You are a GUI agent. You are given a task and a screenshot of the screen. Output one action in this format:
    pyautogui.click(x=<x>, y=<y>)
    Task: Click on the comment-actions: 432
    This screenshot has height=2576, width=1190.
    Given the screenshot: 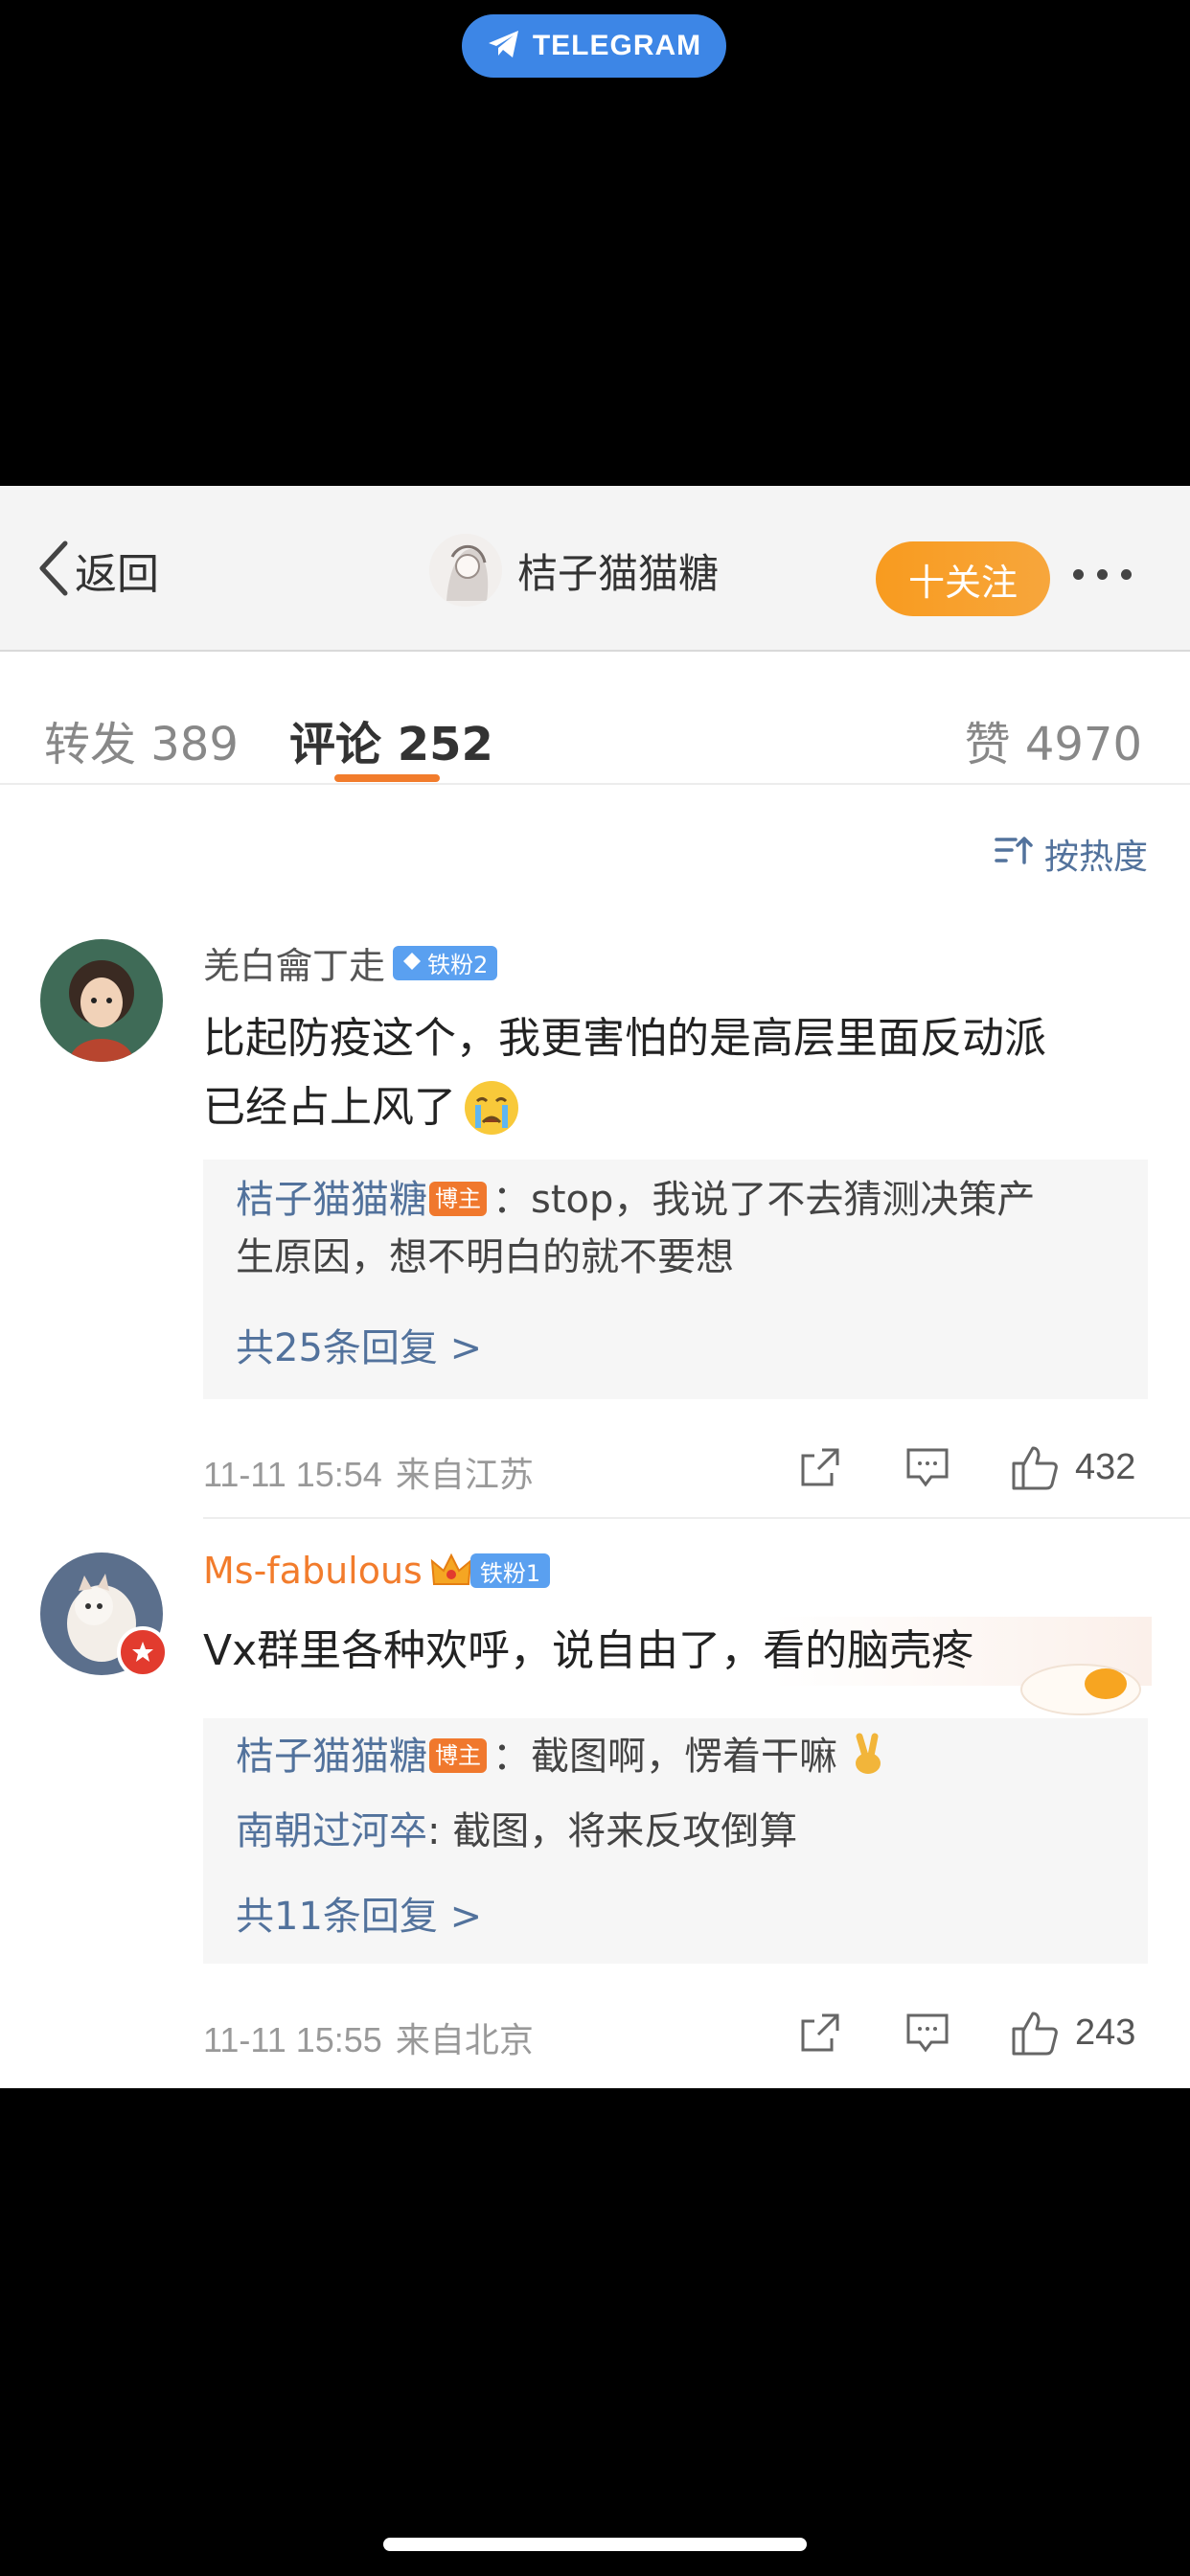 What is the action you would take?
    pyautogui.click(x=963, y=1467)
    